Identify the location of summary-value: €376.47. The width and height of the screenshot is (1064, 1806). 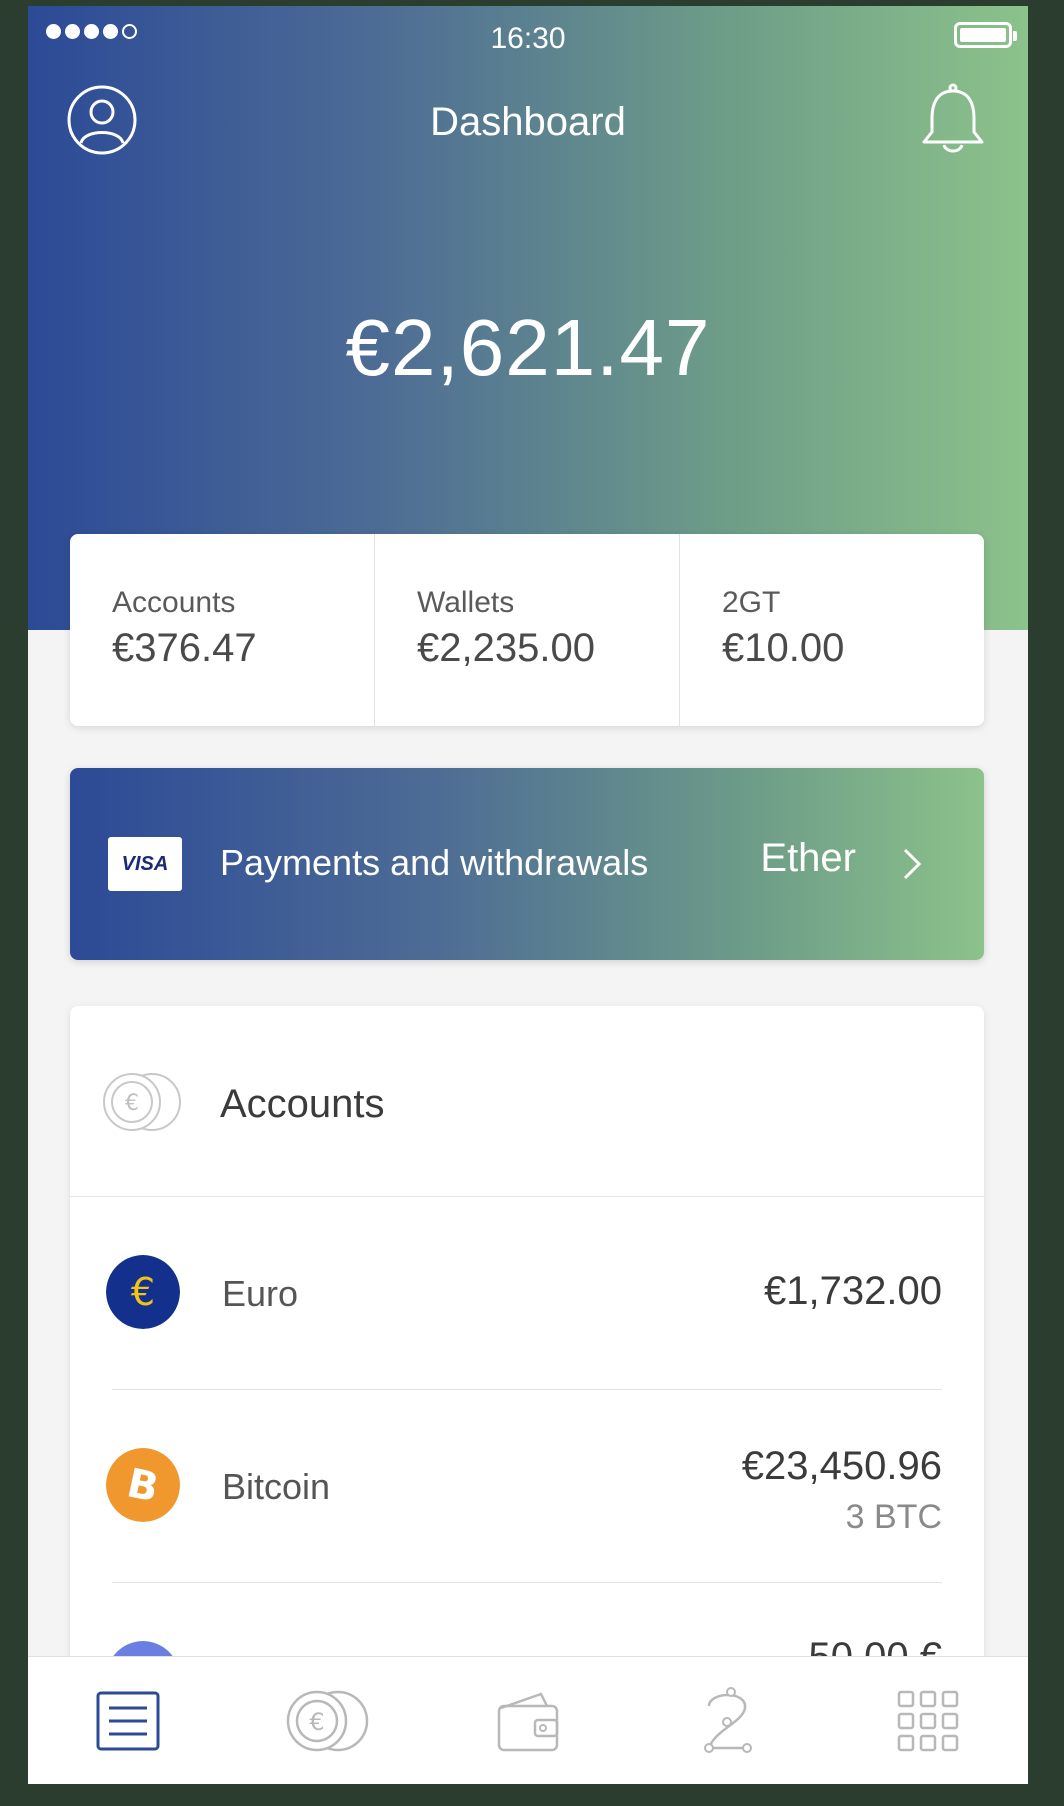
(184, 648).